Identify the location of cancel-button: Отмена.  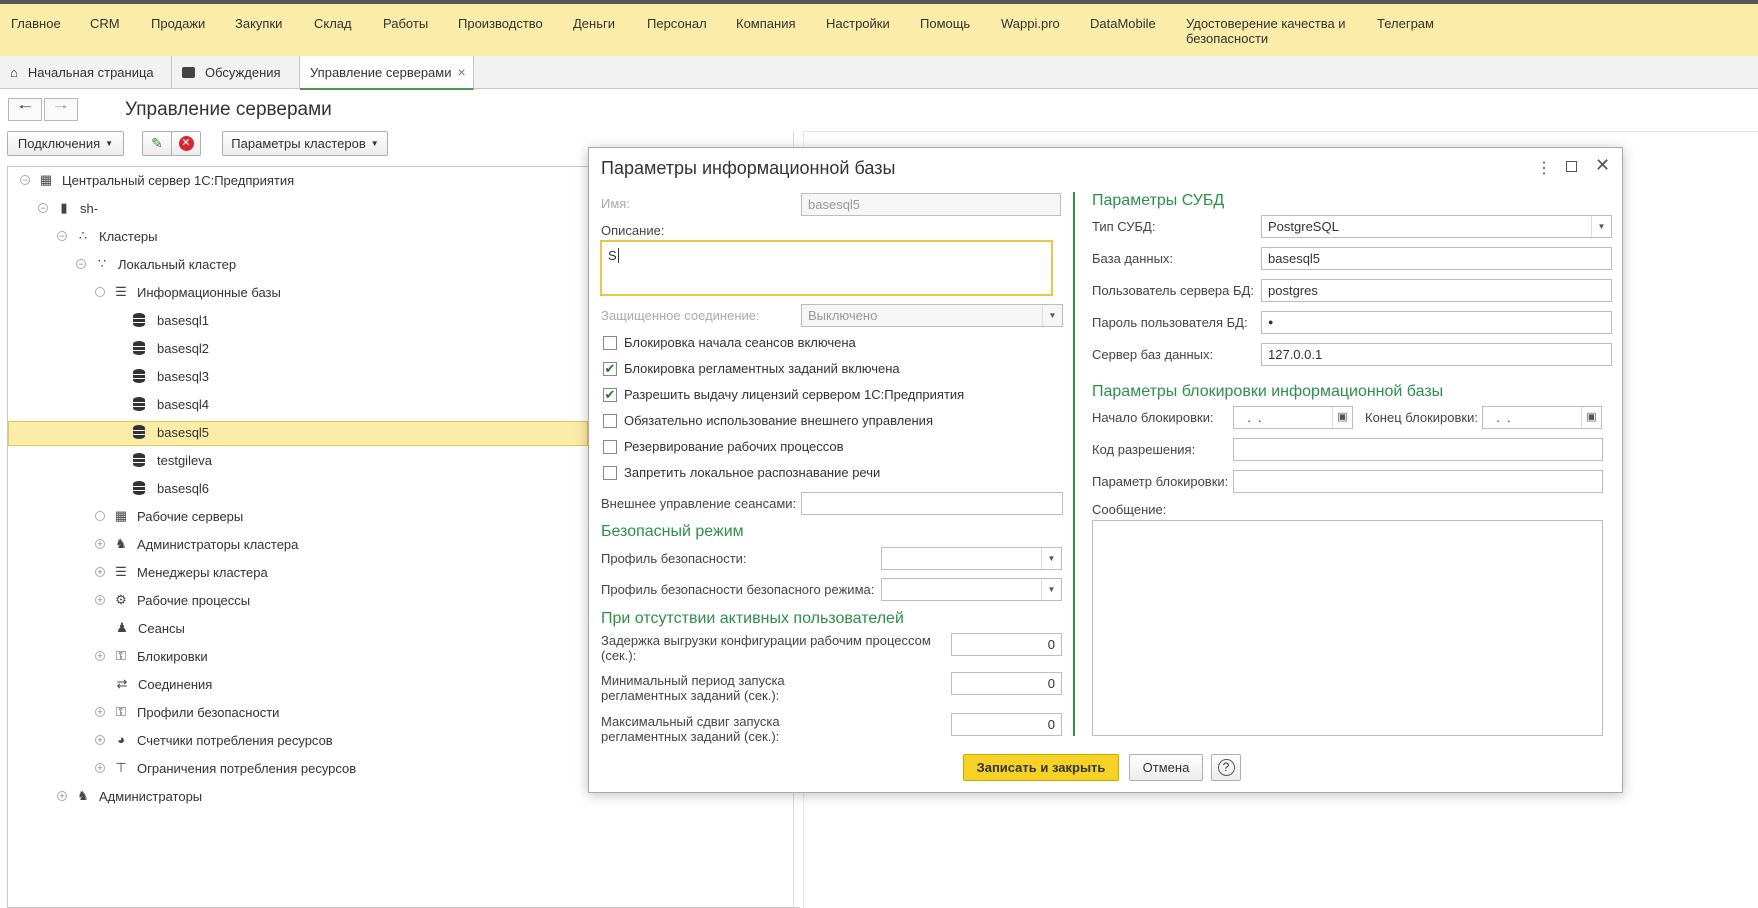
(1166, 767).